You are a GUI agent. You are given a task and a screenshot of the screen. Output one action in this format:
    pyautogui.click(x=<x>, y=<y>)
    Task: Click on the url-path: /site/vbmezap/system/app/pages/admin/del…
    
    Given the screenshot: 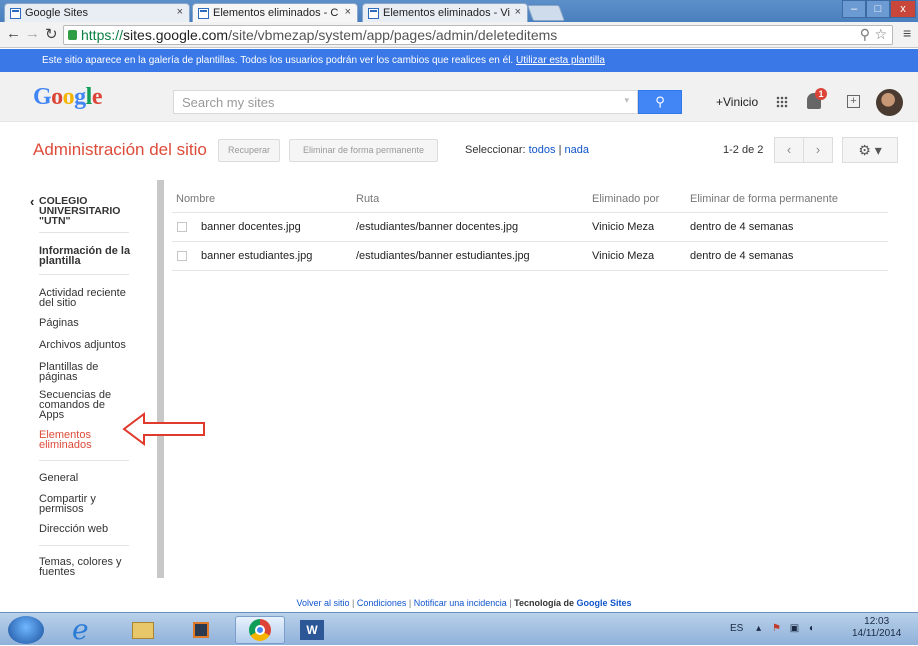 What is the action you would take?
    pyautogui.click(x=393, y=35)
    